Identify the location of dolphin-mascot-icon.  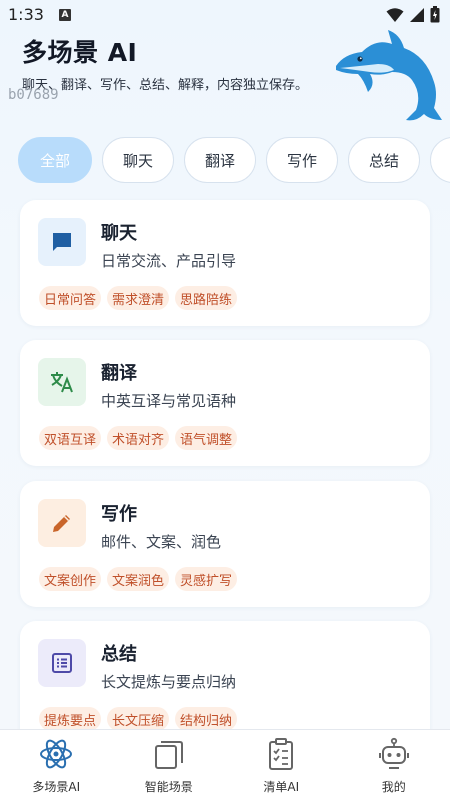
(389, 75).